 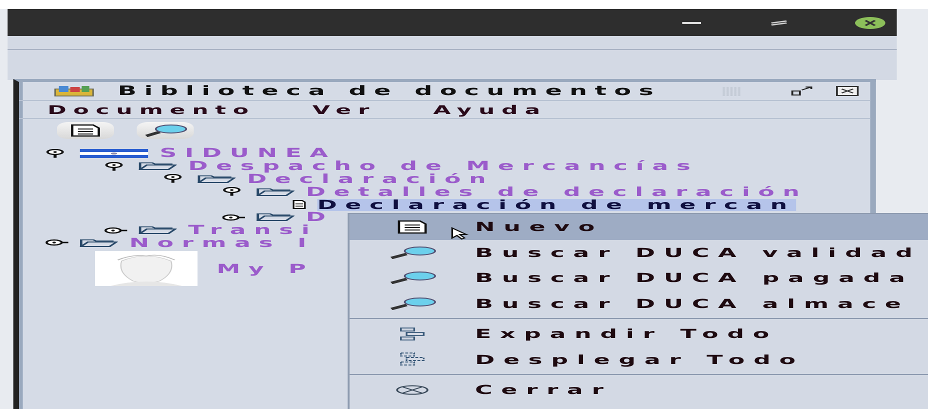 What do you see at coordinates (490, 109) in the screenshot?
I see `menu-item: Ayuda` at bounding box center [490, 109].